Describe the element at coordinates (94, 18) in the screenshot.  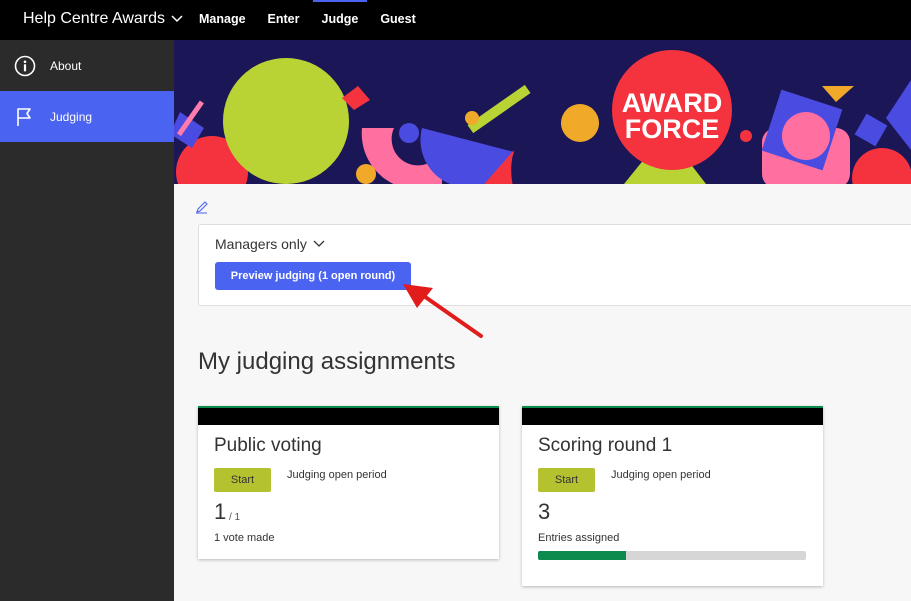
I see `app-title: Help Centre Awards` at that location.